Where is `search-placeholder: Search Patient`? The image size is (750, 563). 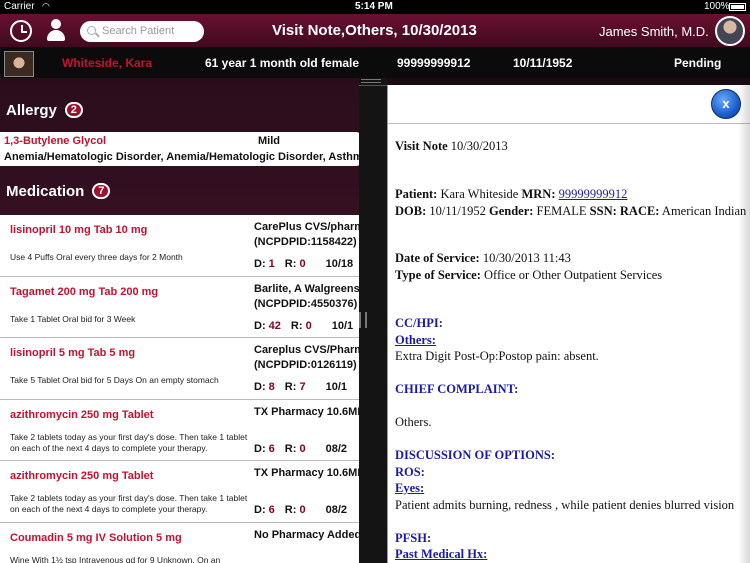
search-placeholder: Search Patient is located at coordinates (138, 31).